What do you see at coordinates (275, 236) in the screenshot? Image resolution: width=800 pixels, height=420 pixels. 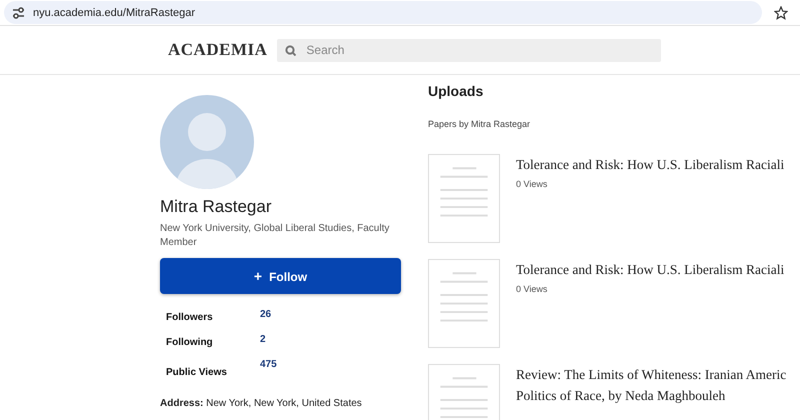 I see `affiliation-text: New York University, Global Liberal Studies, Faculty Member` at bounding box center [275, 236].